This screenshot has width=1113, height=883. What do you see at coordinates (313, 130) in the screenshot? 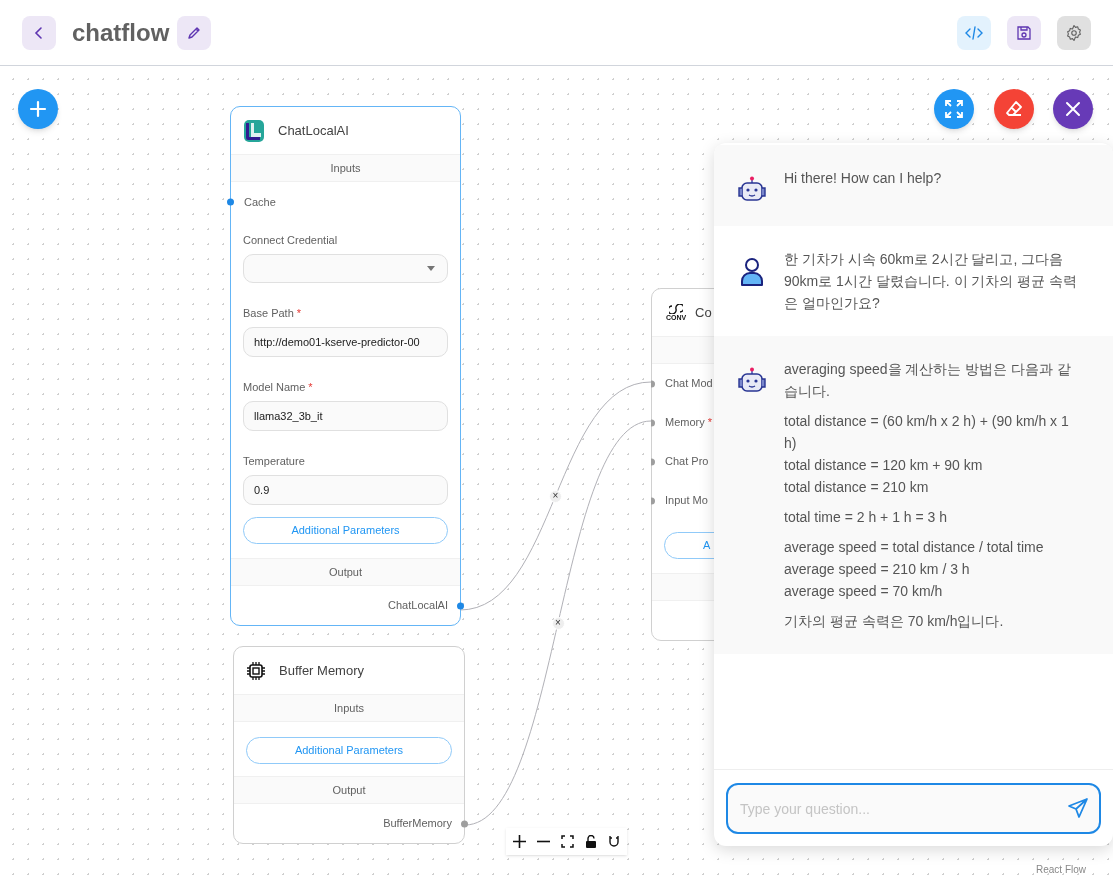
I see `node-title: ChatLocalAI` at bounding box center [313, 130].